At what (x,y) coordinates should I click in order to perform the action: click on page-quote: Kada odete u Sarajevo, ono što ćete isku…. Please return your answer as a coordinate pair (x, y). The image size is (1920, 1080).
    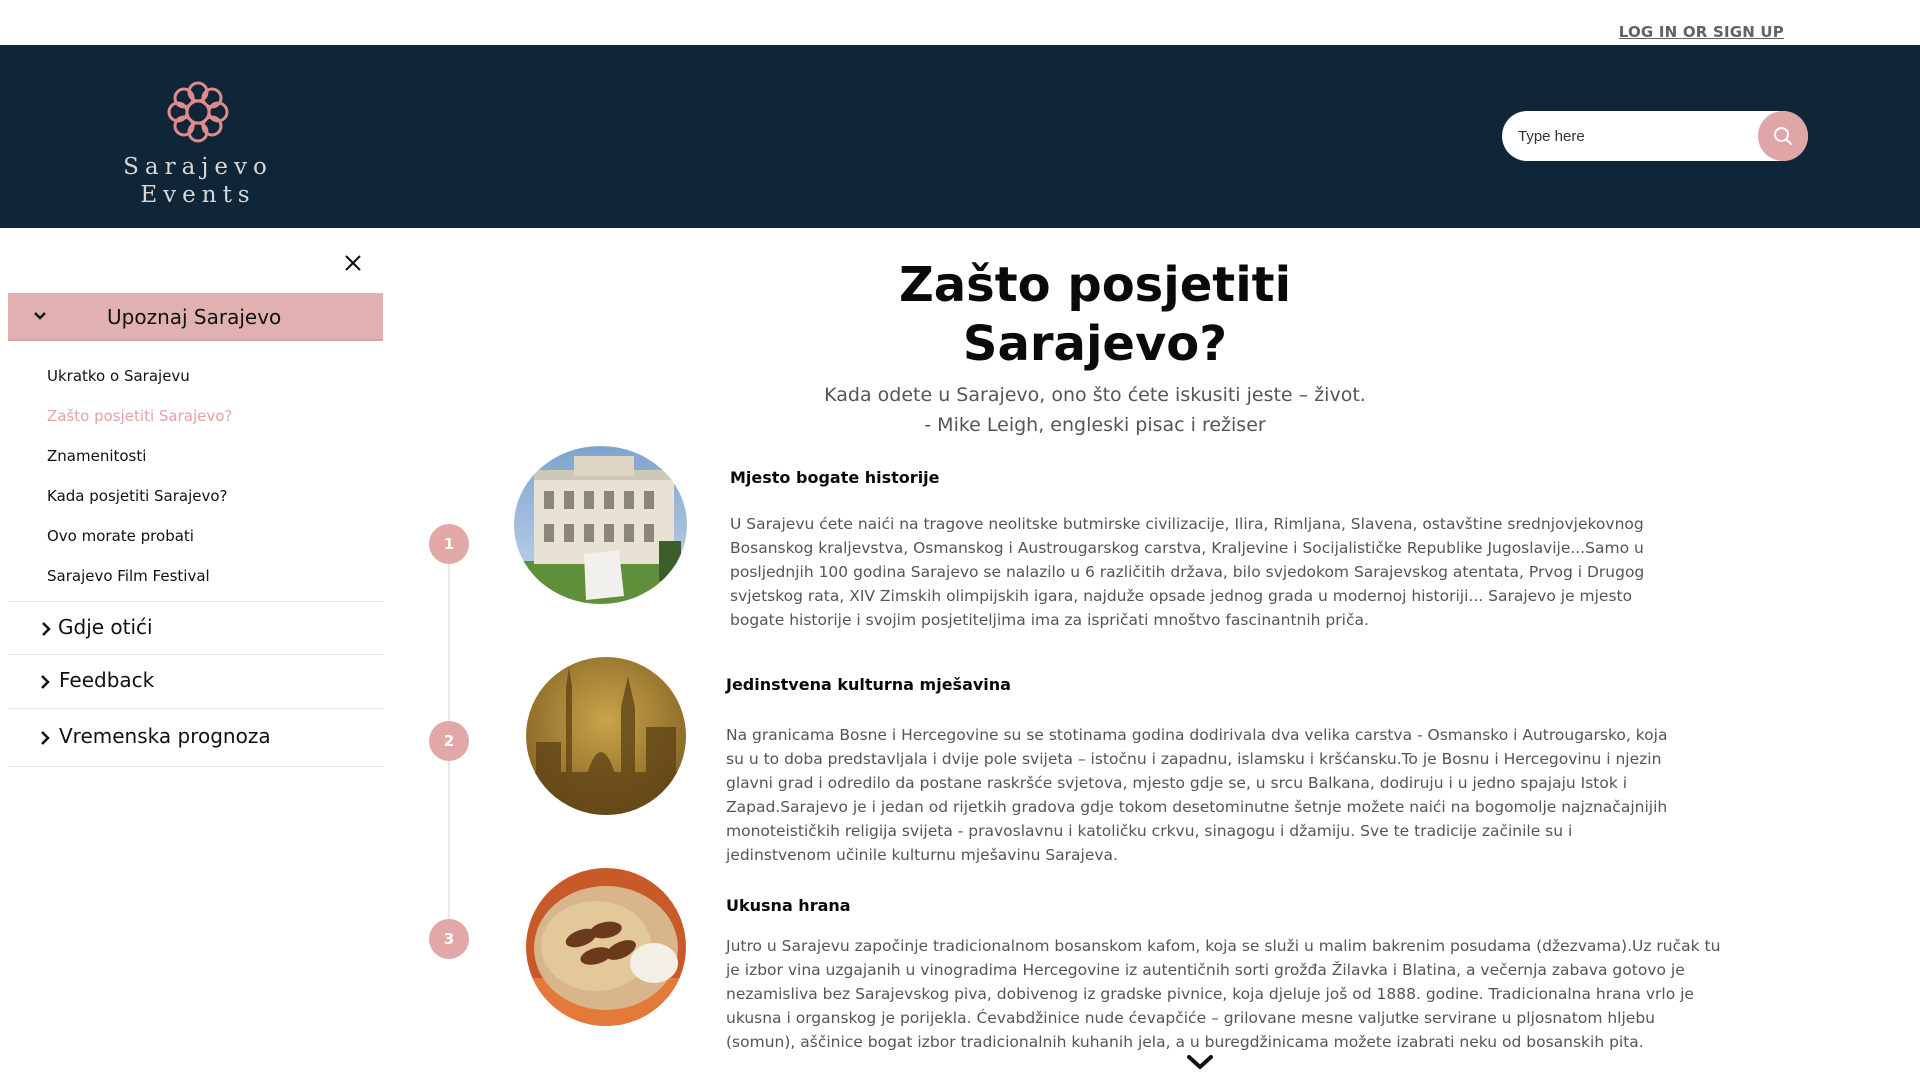
    Looking at the image, I should click on (1095, 410).